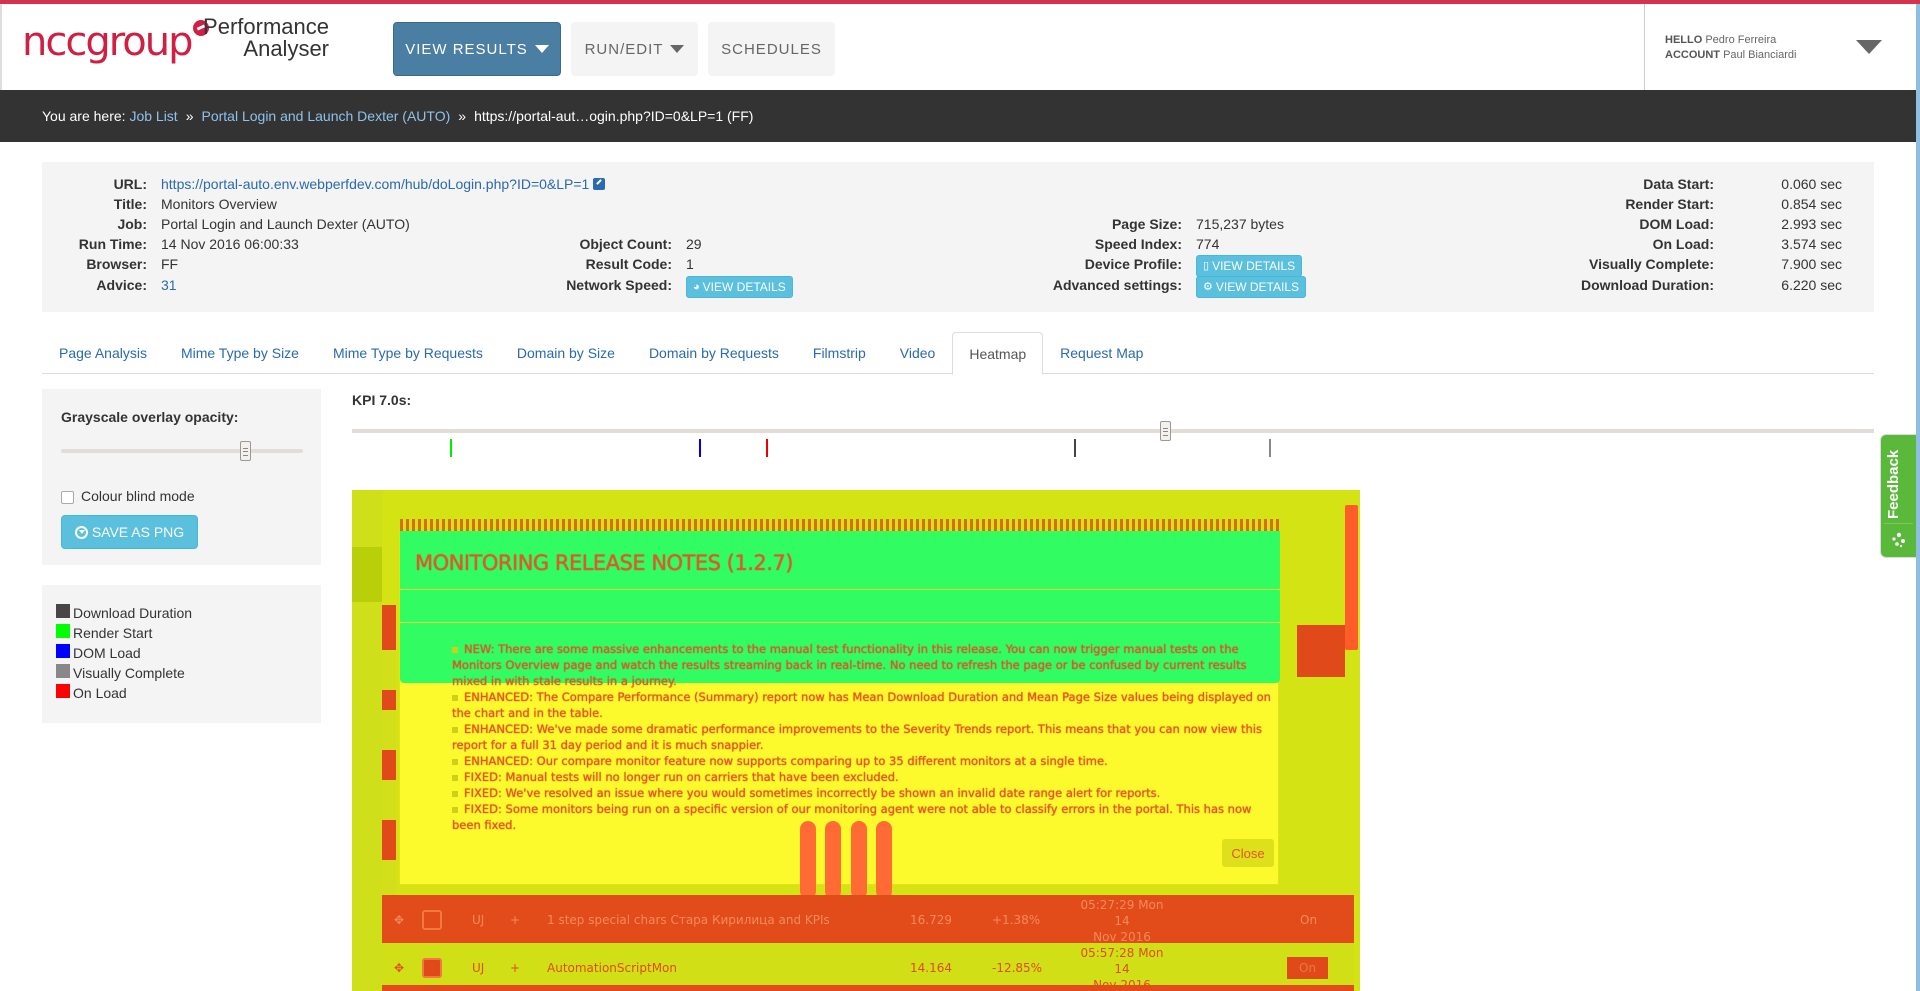 The image size is (1920, 991). What do you see at coordinates (1166, 431) in the screenshot?
I see `kpi-slider-handle` at bounding box center [1166, 431].